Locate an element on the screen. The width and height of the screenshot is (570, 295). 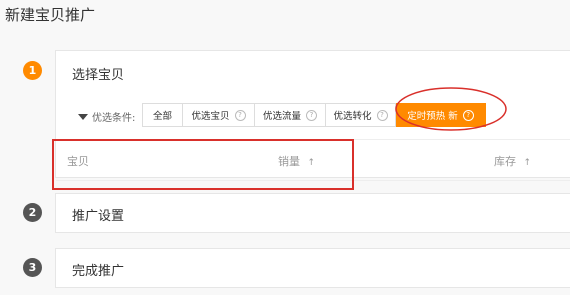
column-sales-label: 销量 is located at coordinates (289, 161).